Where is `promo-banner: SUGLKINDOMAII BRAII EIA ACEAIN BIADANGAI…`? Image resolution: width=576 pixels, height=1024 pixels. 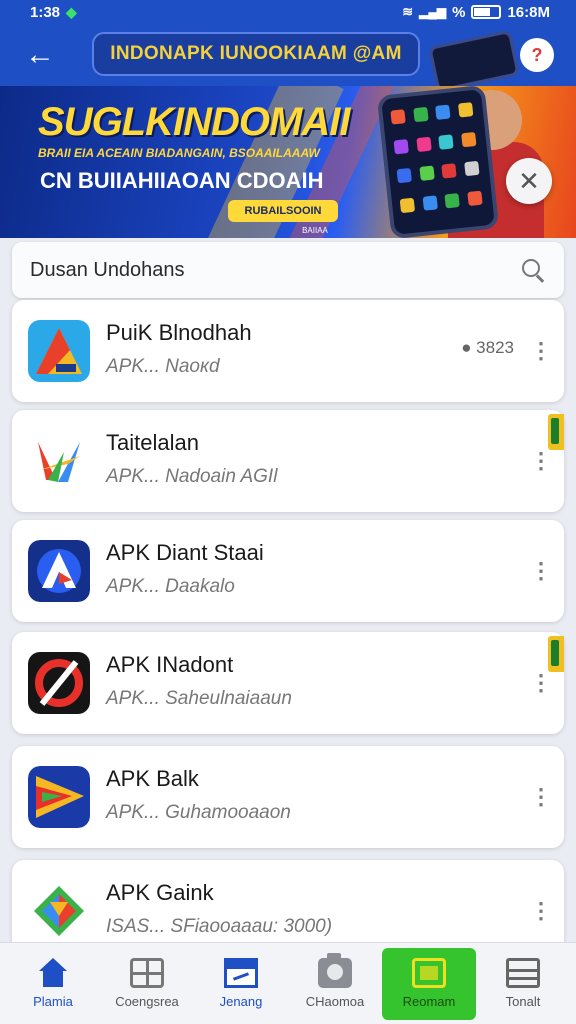 promo-banner: SUGLKINDOMAII BRAII EIA ACEAIN BIADANGAI… is located at coordinates (288, 162).